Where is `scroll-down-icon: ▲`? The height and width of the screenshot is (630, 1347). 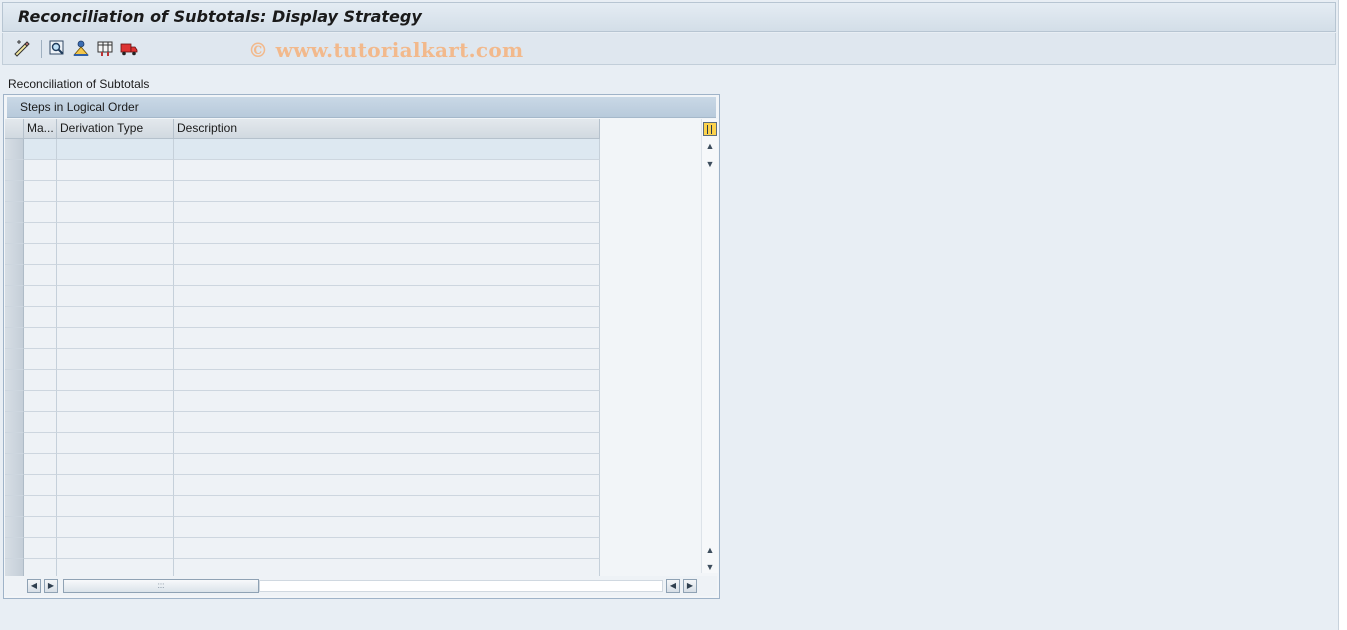 scroll-down-icon: ▲ is located at coordinates (710, 550).